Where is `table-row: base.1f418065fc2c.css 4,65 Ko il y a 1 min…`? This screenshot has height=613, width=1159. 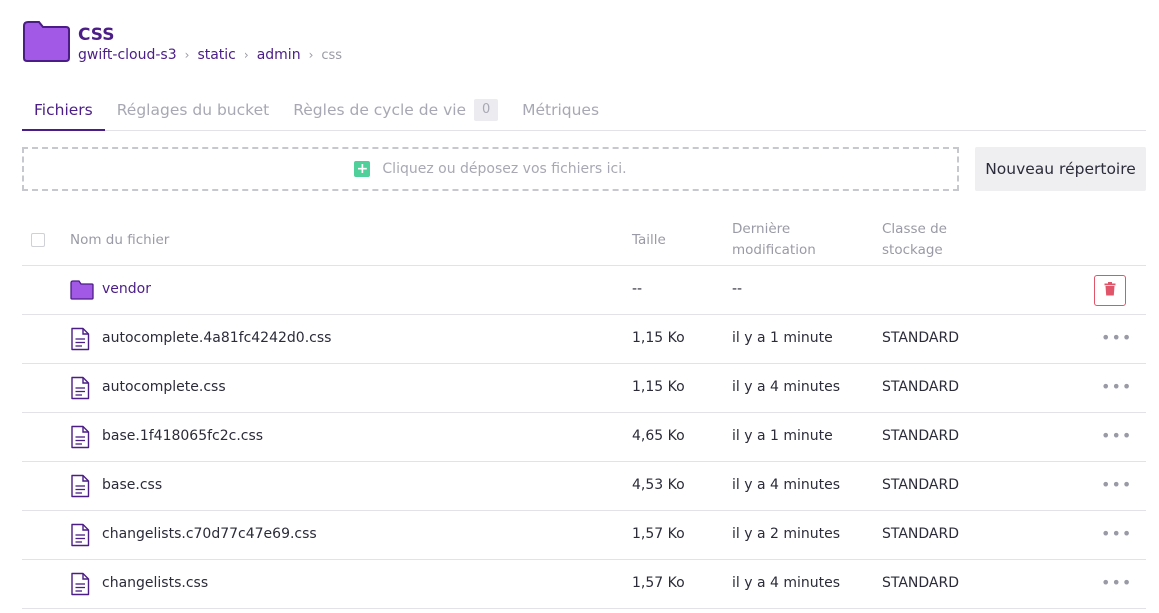
table-row: base.1f418065fc2c.css 4,65 Ko il y a 1 min… is located at coordinates (584, 437).